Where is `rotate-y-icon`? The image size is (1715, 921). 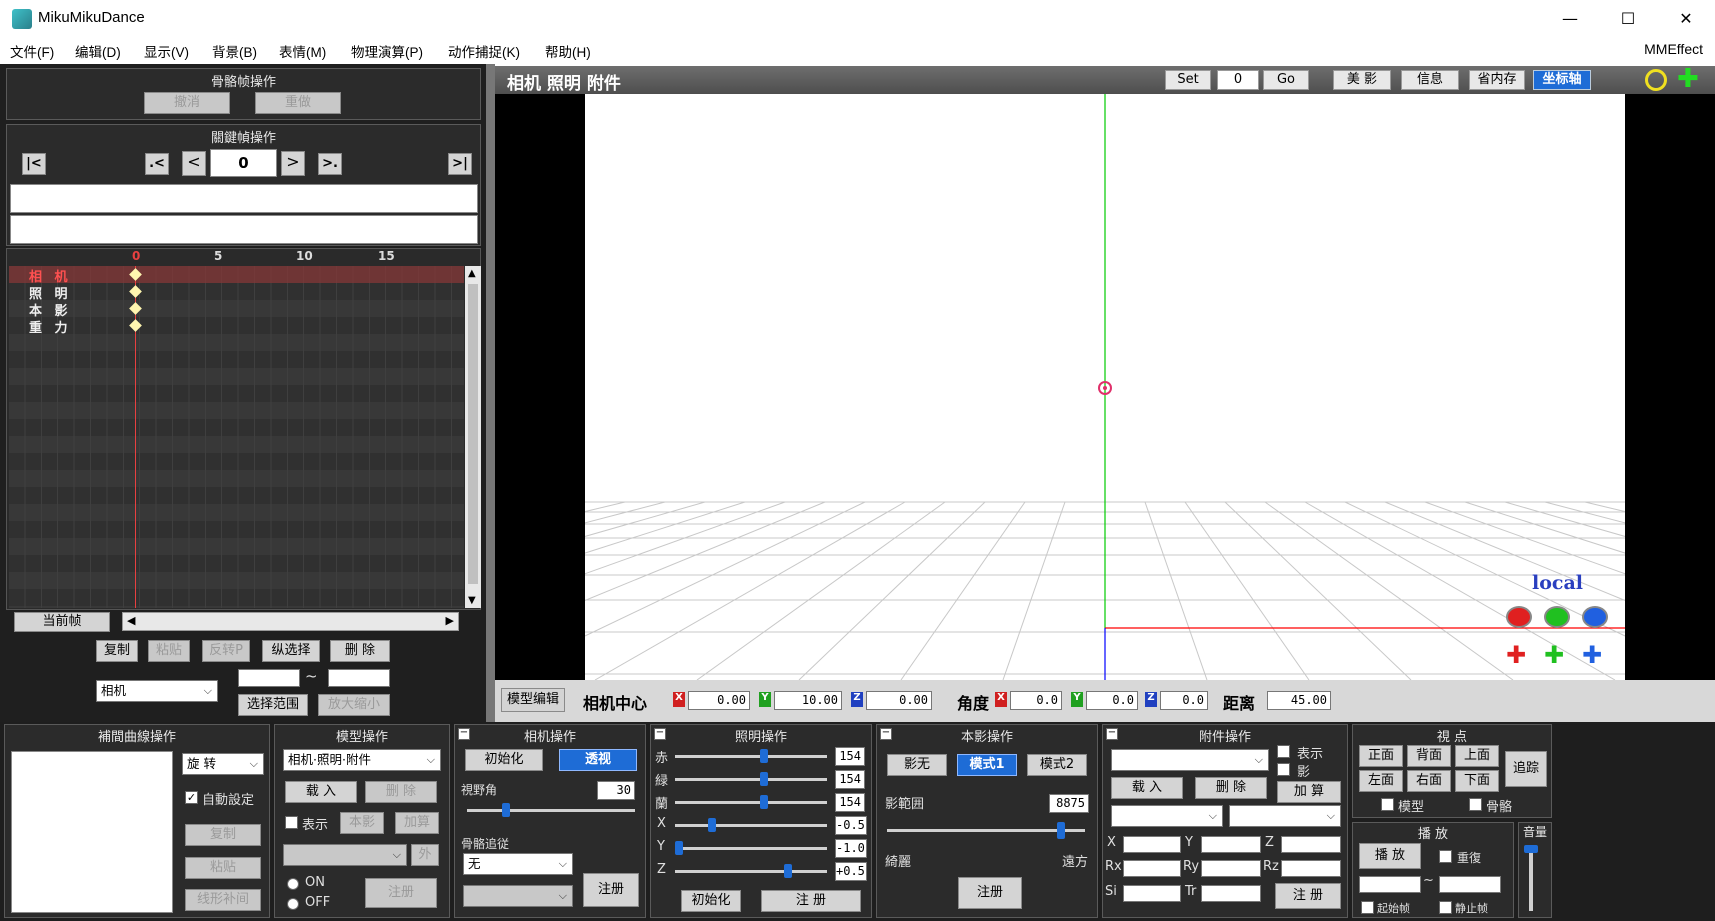 rotate-y-icon is located at coordinates (1557, 617).